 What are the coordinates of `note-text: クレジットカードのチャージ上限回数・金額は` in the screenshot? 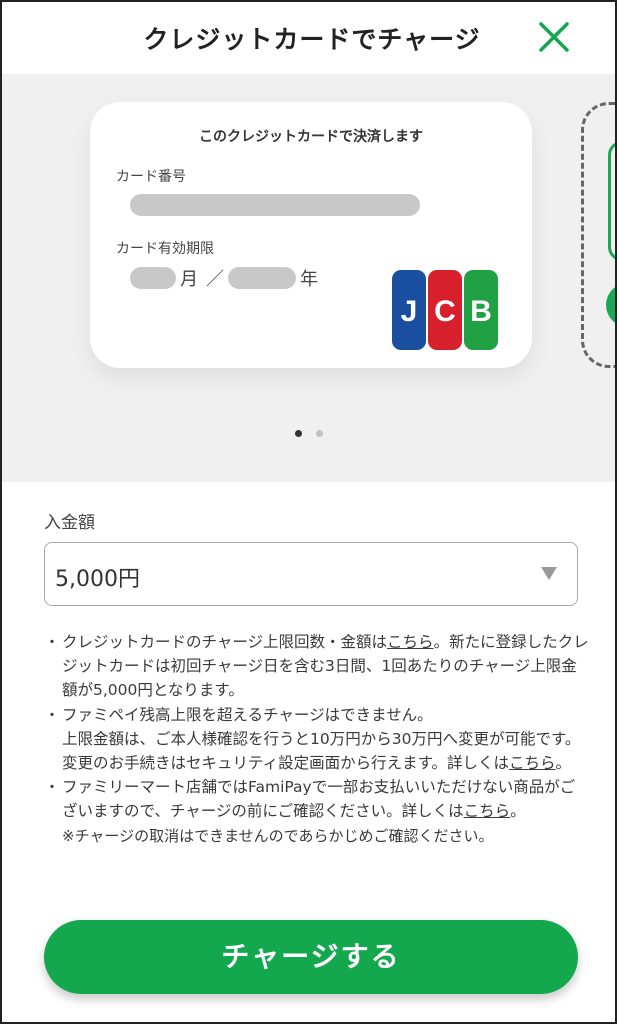 It's located at (225, 642).